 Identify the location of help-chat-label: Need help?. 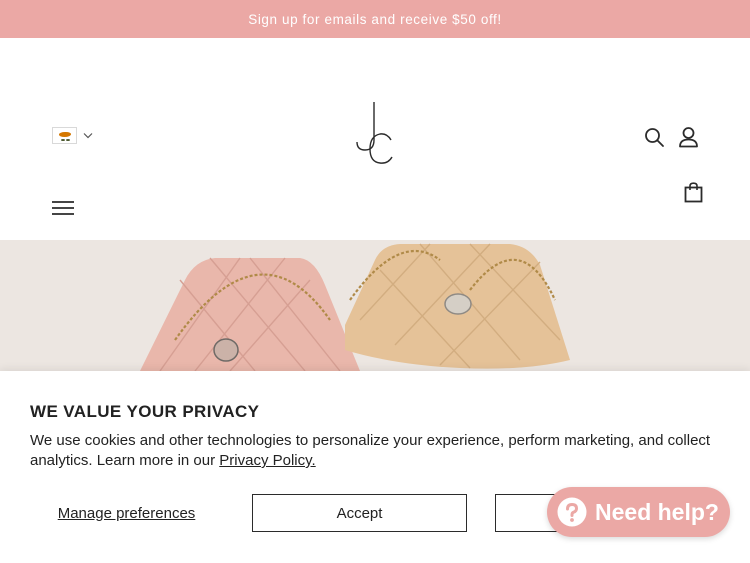
(657, 511).